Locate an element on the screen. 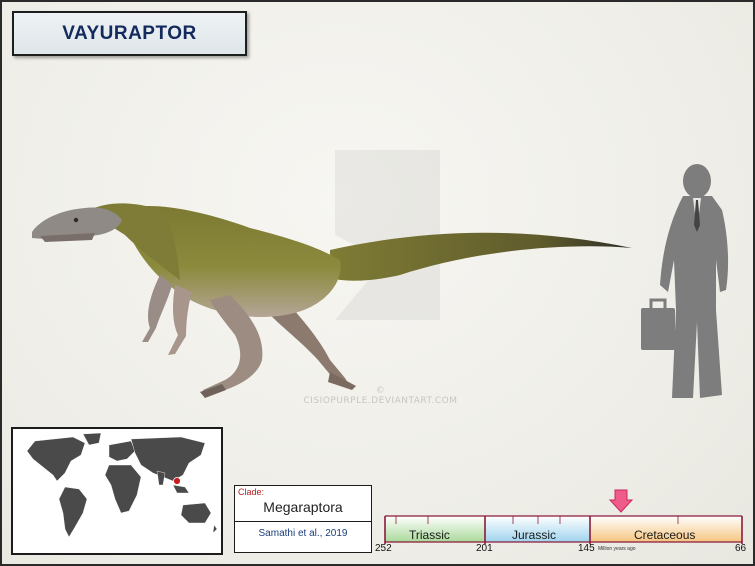  tick-label-145: 145 is located at coordinates (586, 548).